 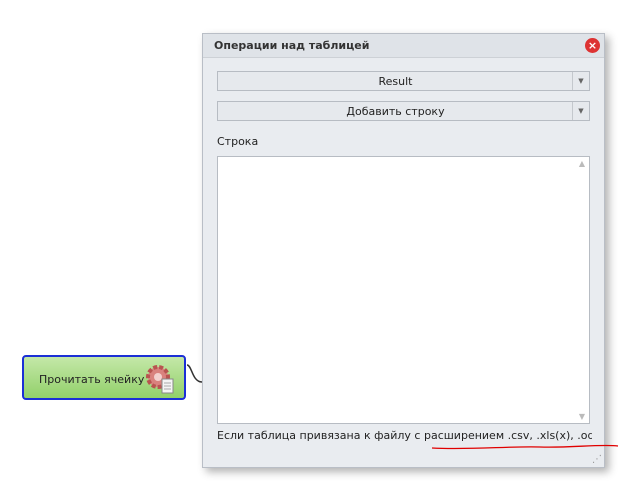 I want to click on operation-select-value: Добавить строку, so click(x=395, y=111).